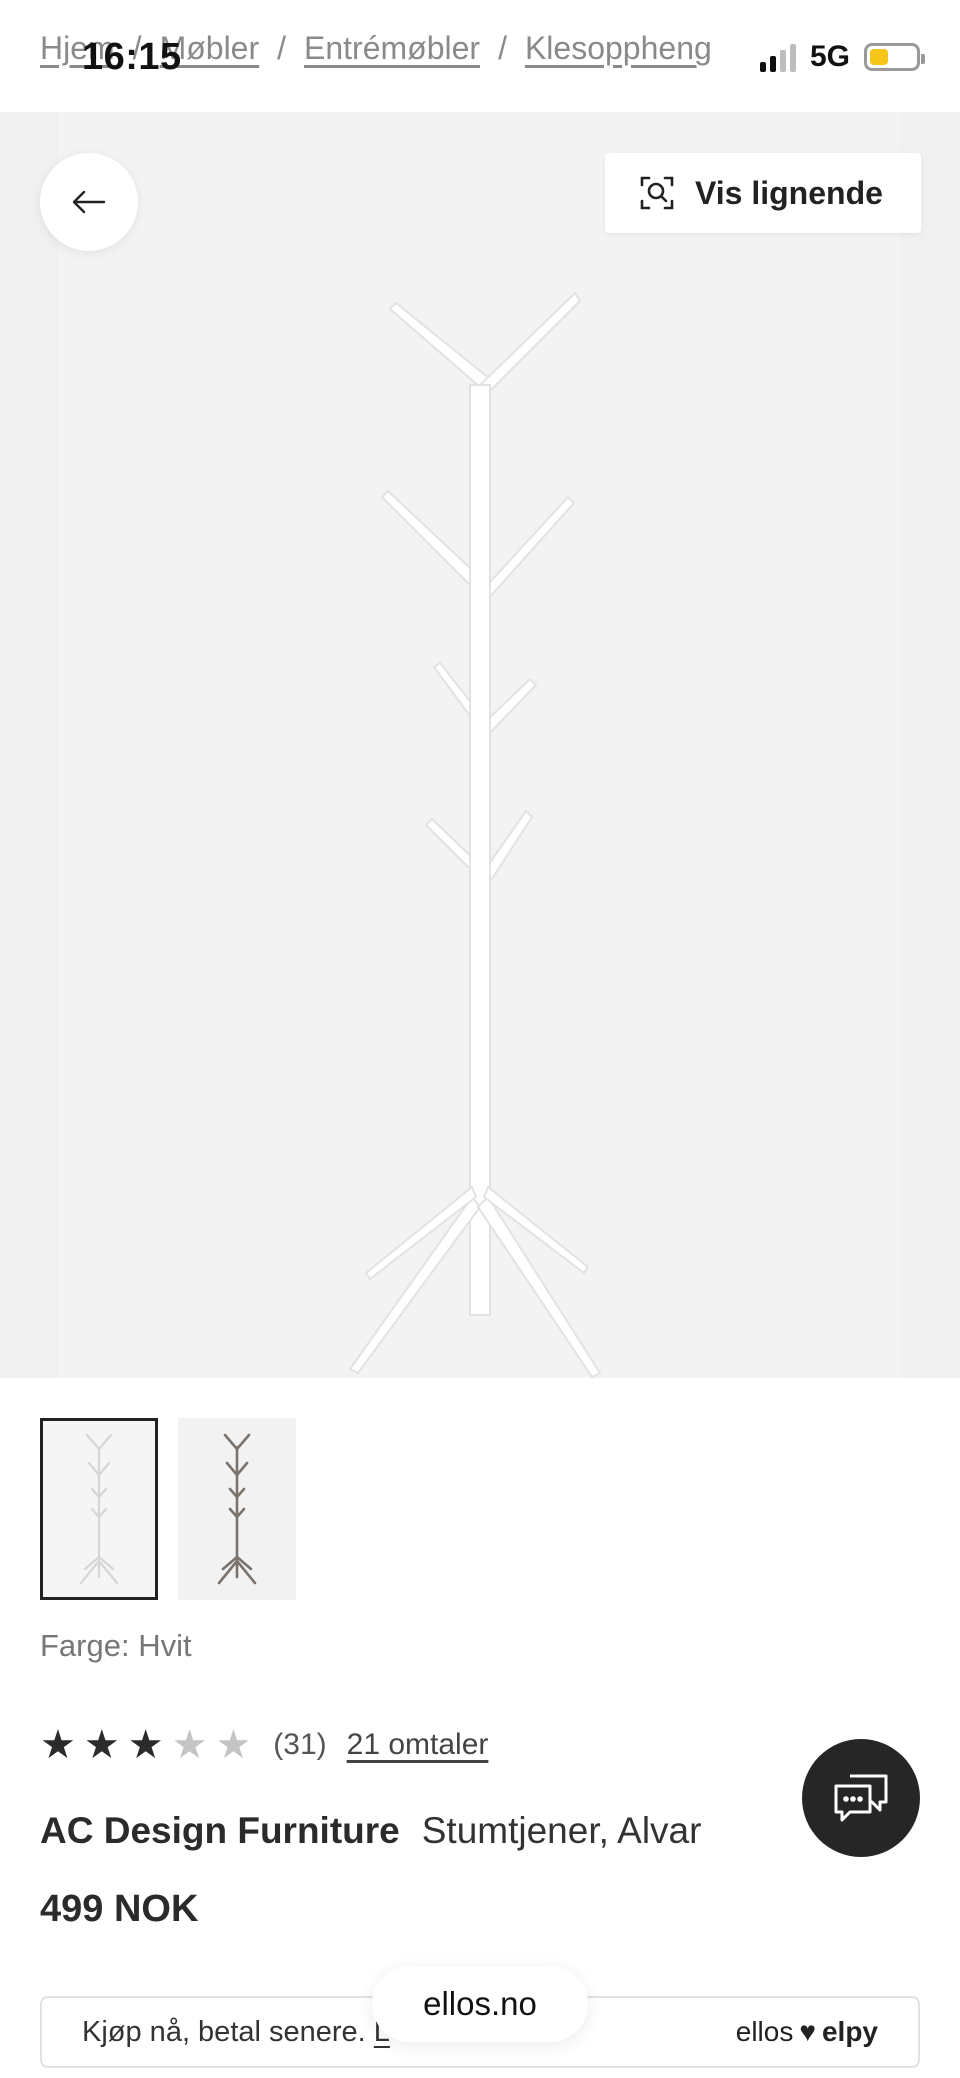 This screenshot has height=2078, width=960. What do you see at coordinates (618, 48) in the screenshot?
I see `breadcrumb-klesoppheng: Klesoppheng` at bounding box center [618, 48].